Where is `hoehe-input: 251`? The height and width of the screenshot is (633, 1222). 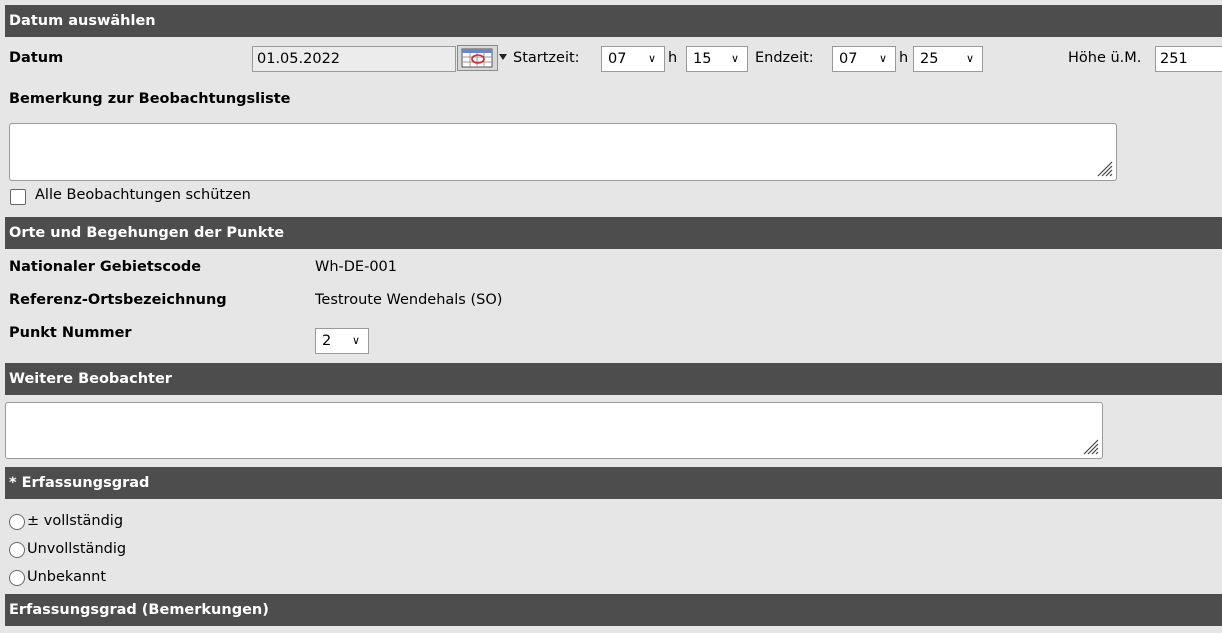
hoehe-input: 251 is located at coordinates (1188, 59).